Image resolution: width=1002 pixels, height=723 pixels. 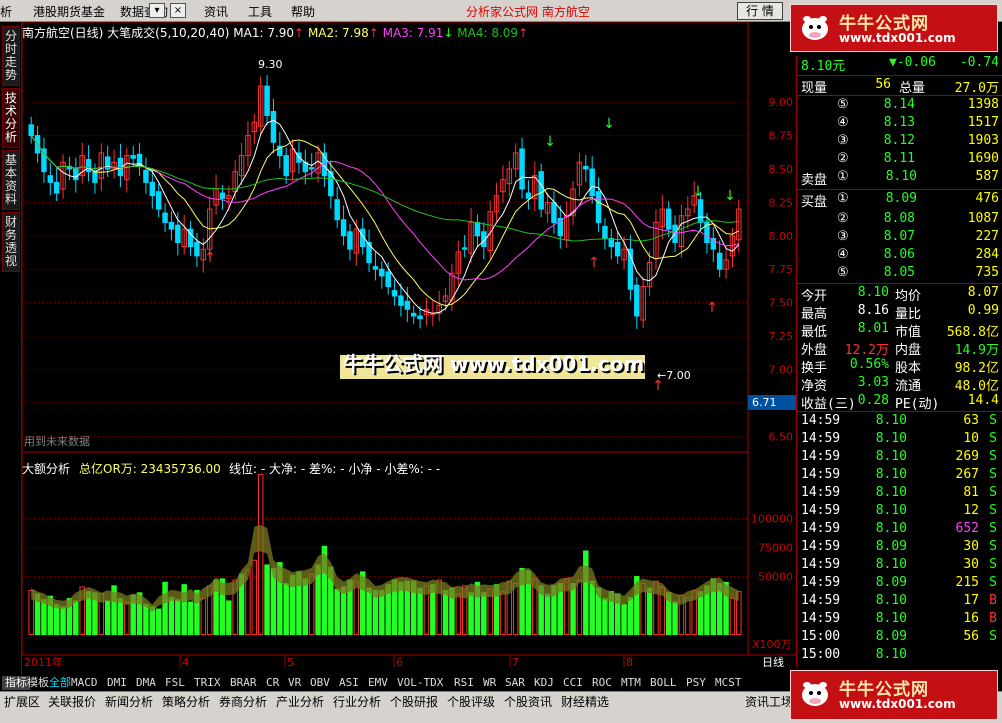 I want to click on bottom-tab: 券商分析, so click(x=243, y=701).